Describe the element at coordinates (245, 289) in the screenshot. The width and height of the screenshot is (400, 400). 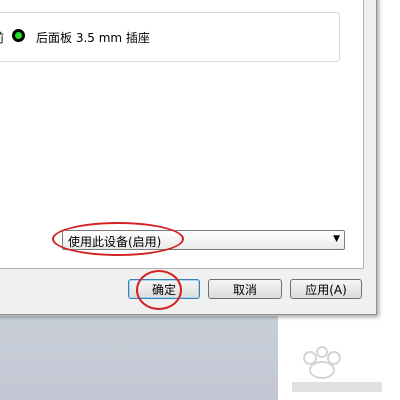
I see `cancel-button: 取消` at that location.